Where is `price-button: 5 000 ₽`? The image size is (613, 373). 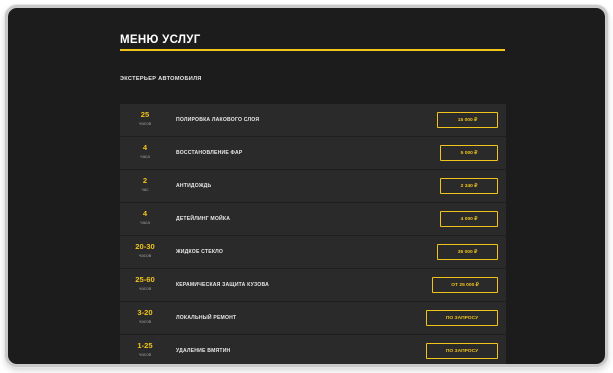
price-button: 5 000 ₽ is located at coordinates (469, 153).